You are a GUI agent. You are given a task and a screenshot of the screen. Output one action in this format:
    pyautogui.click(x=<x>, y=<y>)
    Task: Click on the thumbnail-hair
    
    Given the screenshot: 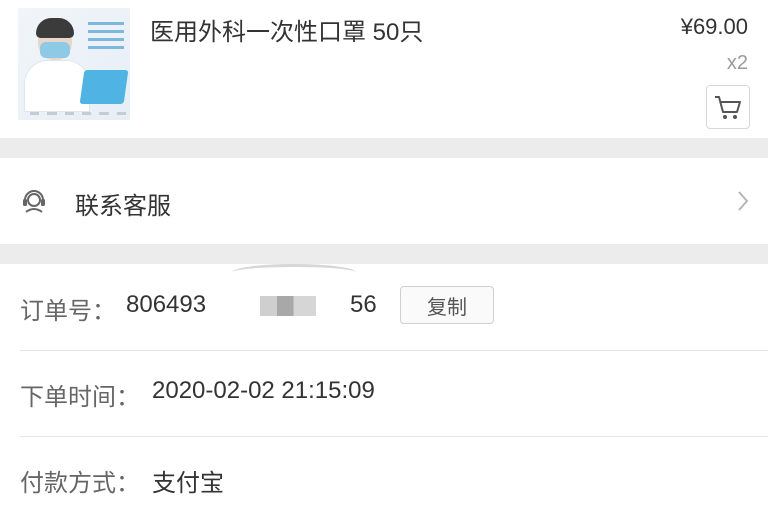 What is the action you would take?
    pyautogui.click(x=55, y=28)
    